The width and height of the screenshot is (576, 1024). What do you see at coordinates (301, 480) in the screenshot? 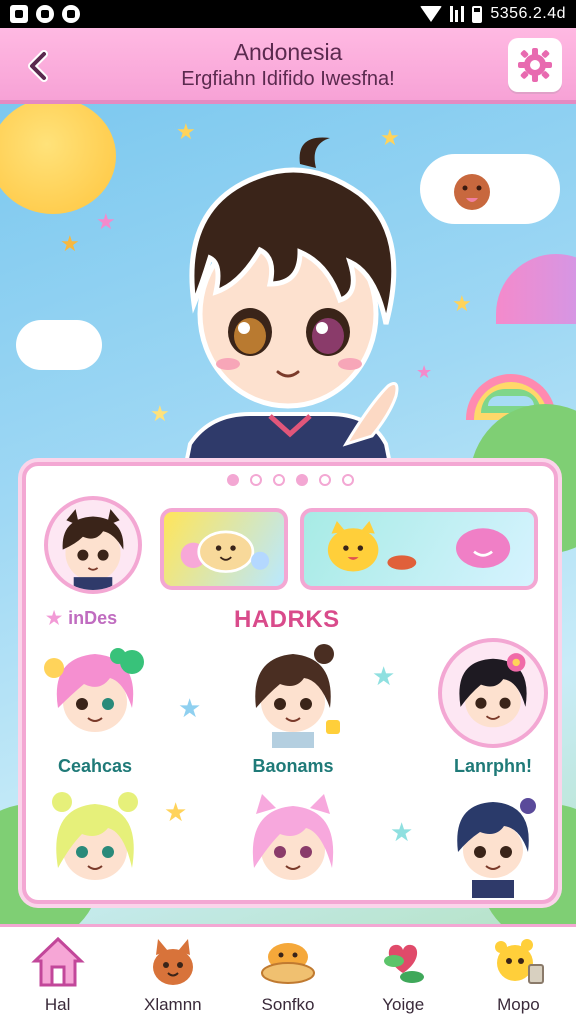
I see `page-dot-active` at bounding box center [301, 480].